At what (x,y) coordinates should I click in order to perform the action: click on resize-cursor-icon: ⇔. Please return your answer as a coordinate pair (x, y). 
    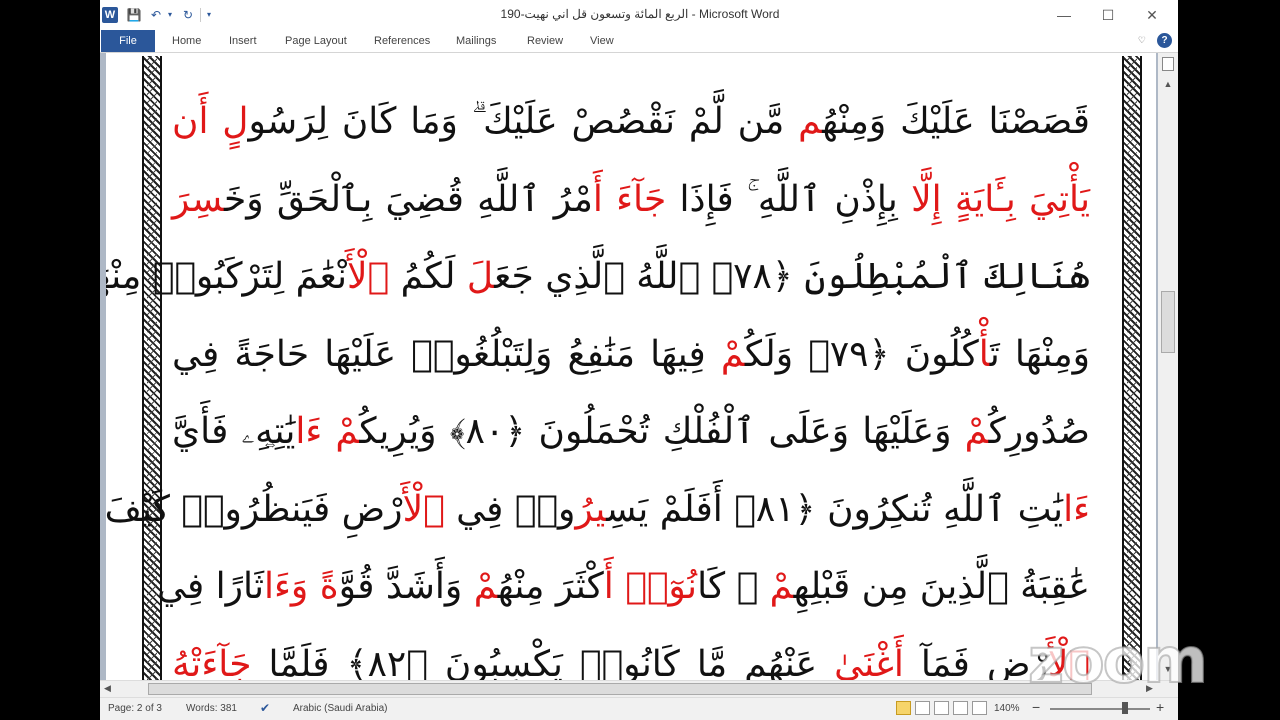
    Looking at the image, I should click on (270, 444).